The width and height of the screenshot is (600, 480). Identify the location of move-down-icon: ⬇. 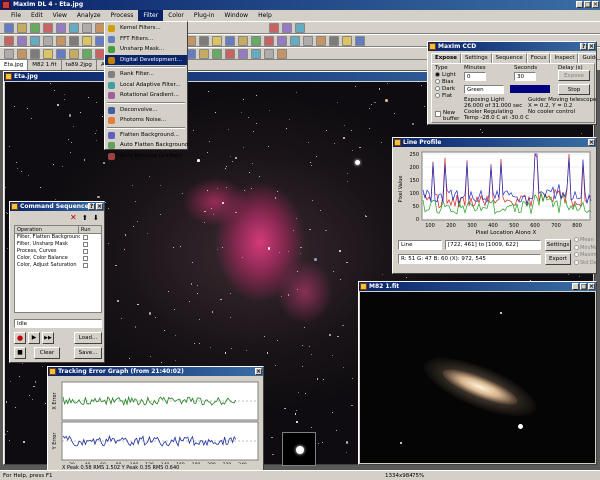
(96, 218).